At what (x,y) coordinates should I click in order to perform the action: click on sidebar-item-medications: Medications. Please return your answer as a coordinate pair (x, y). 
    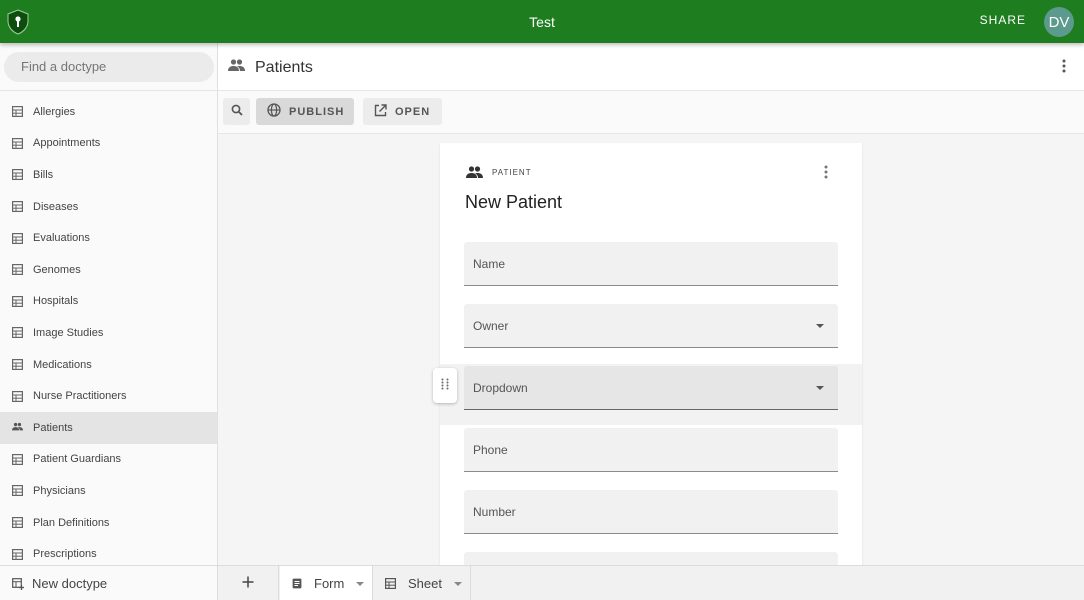
    Looking at the image, I should click on (108, 365).